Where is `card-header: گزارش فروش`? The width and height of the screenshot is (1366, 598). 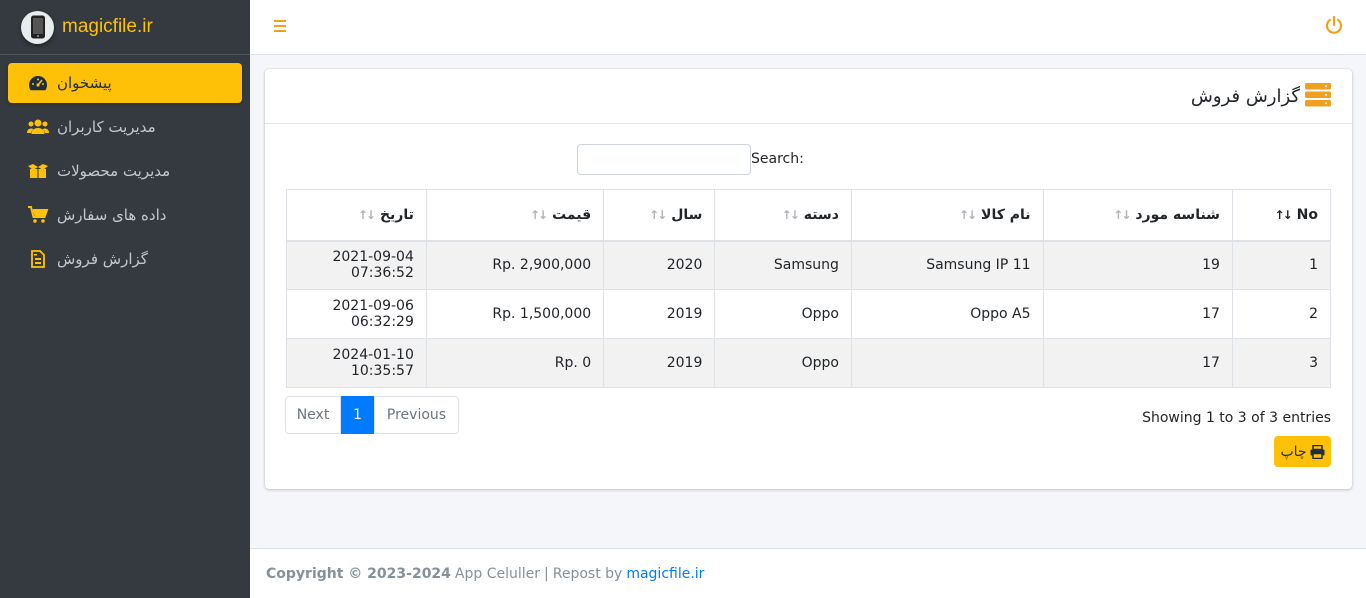 card-header: گزارش فروش is located at coordinates (808, 96).